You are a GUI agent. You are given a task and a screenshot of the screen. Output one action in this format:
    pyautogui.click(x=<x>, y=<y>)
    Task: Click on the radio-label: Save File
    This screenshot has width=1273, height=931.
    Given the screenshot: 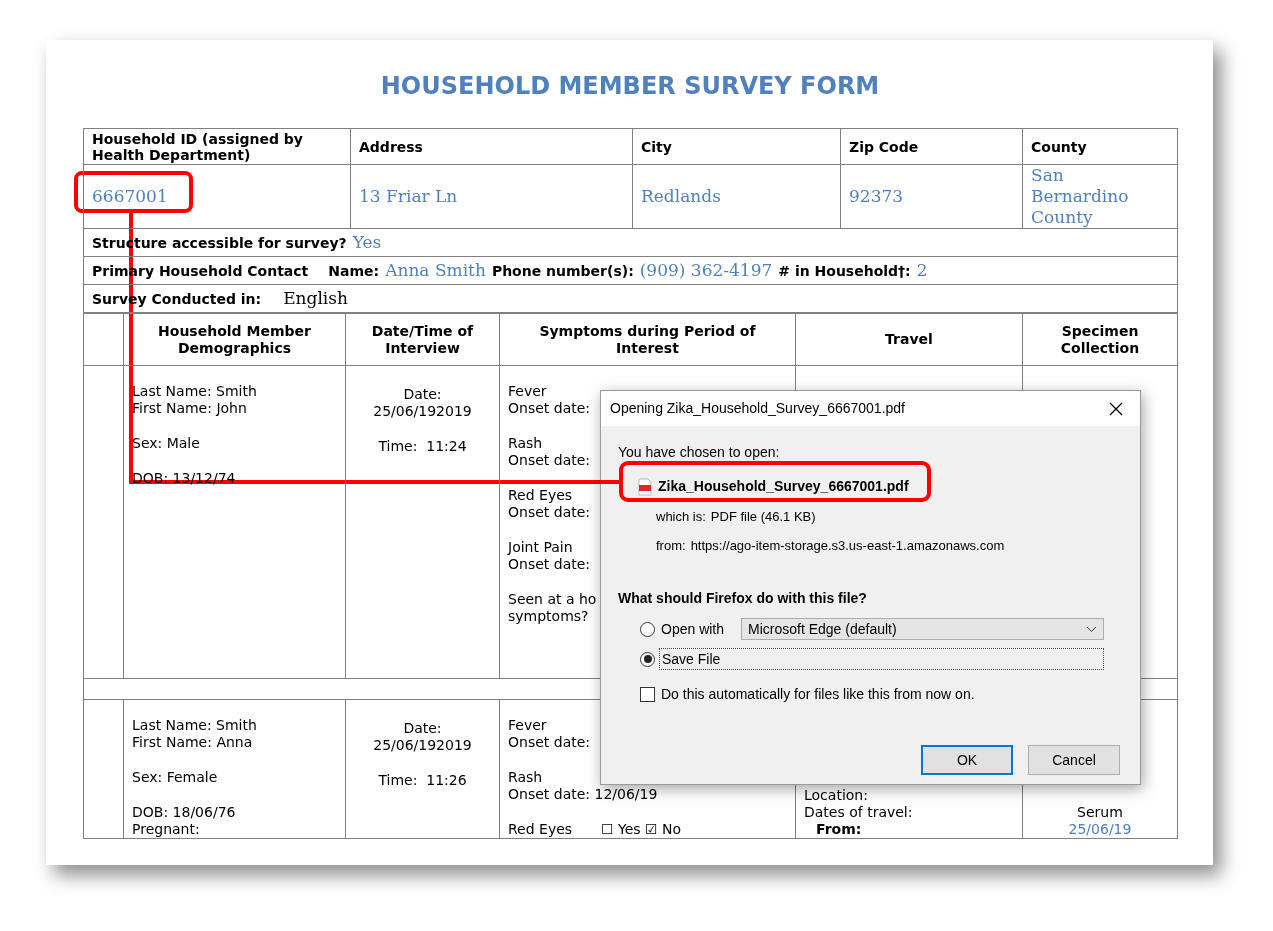 What is the action you would take?
    pyautogui.click(x=881, y=659)
    